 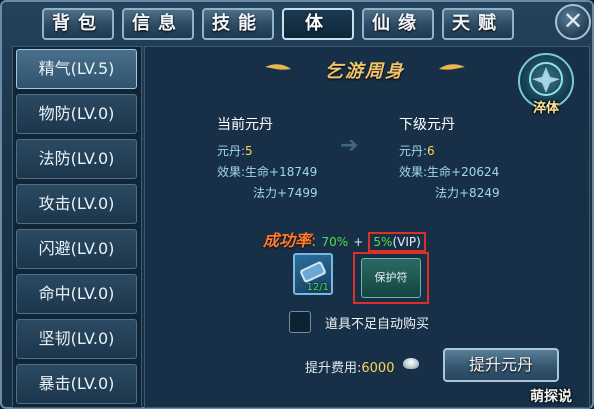 What do you see at coordinates (267, 159) in the screenshot?
I see `current-dan-column: 当前元丹 元丹:5 效果:生命+18749 法力+7499` at bounding box center [267, 159].